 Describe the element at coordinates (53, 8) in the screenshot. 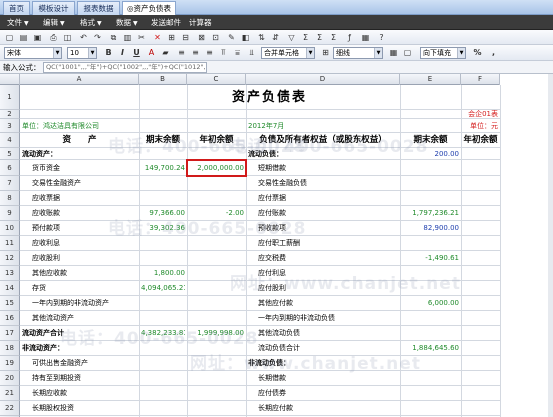

I see `tab-1: 模板设计` at that location.